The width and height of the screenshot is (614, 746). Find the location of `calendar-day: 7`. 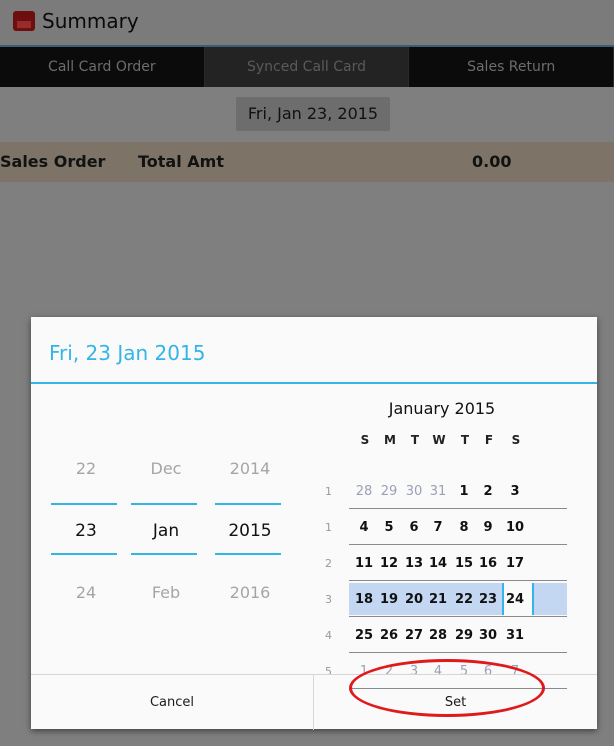

calendar-day: 7 is located at coordinates (438, 527).